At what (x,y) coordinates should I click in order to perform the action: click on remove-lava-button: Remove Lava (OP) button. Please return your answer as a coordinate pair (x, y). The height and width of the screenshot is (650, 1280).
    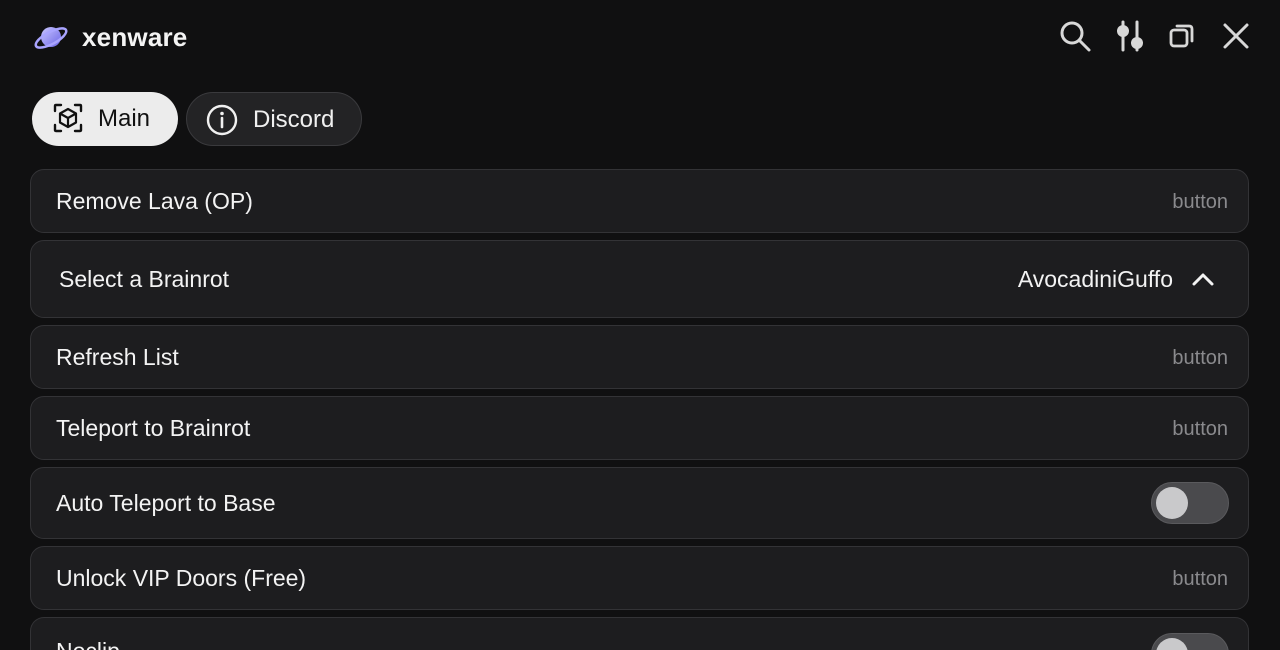
    Looking at the image, I should click on (639, 201).